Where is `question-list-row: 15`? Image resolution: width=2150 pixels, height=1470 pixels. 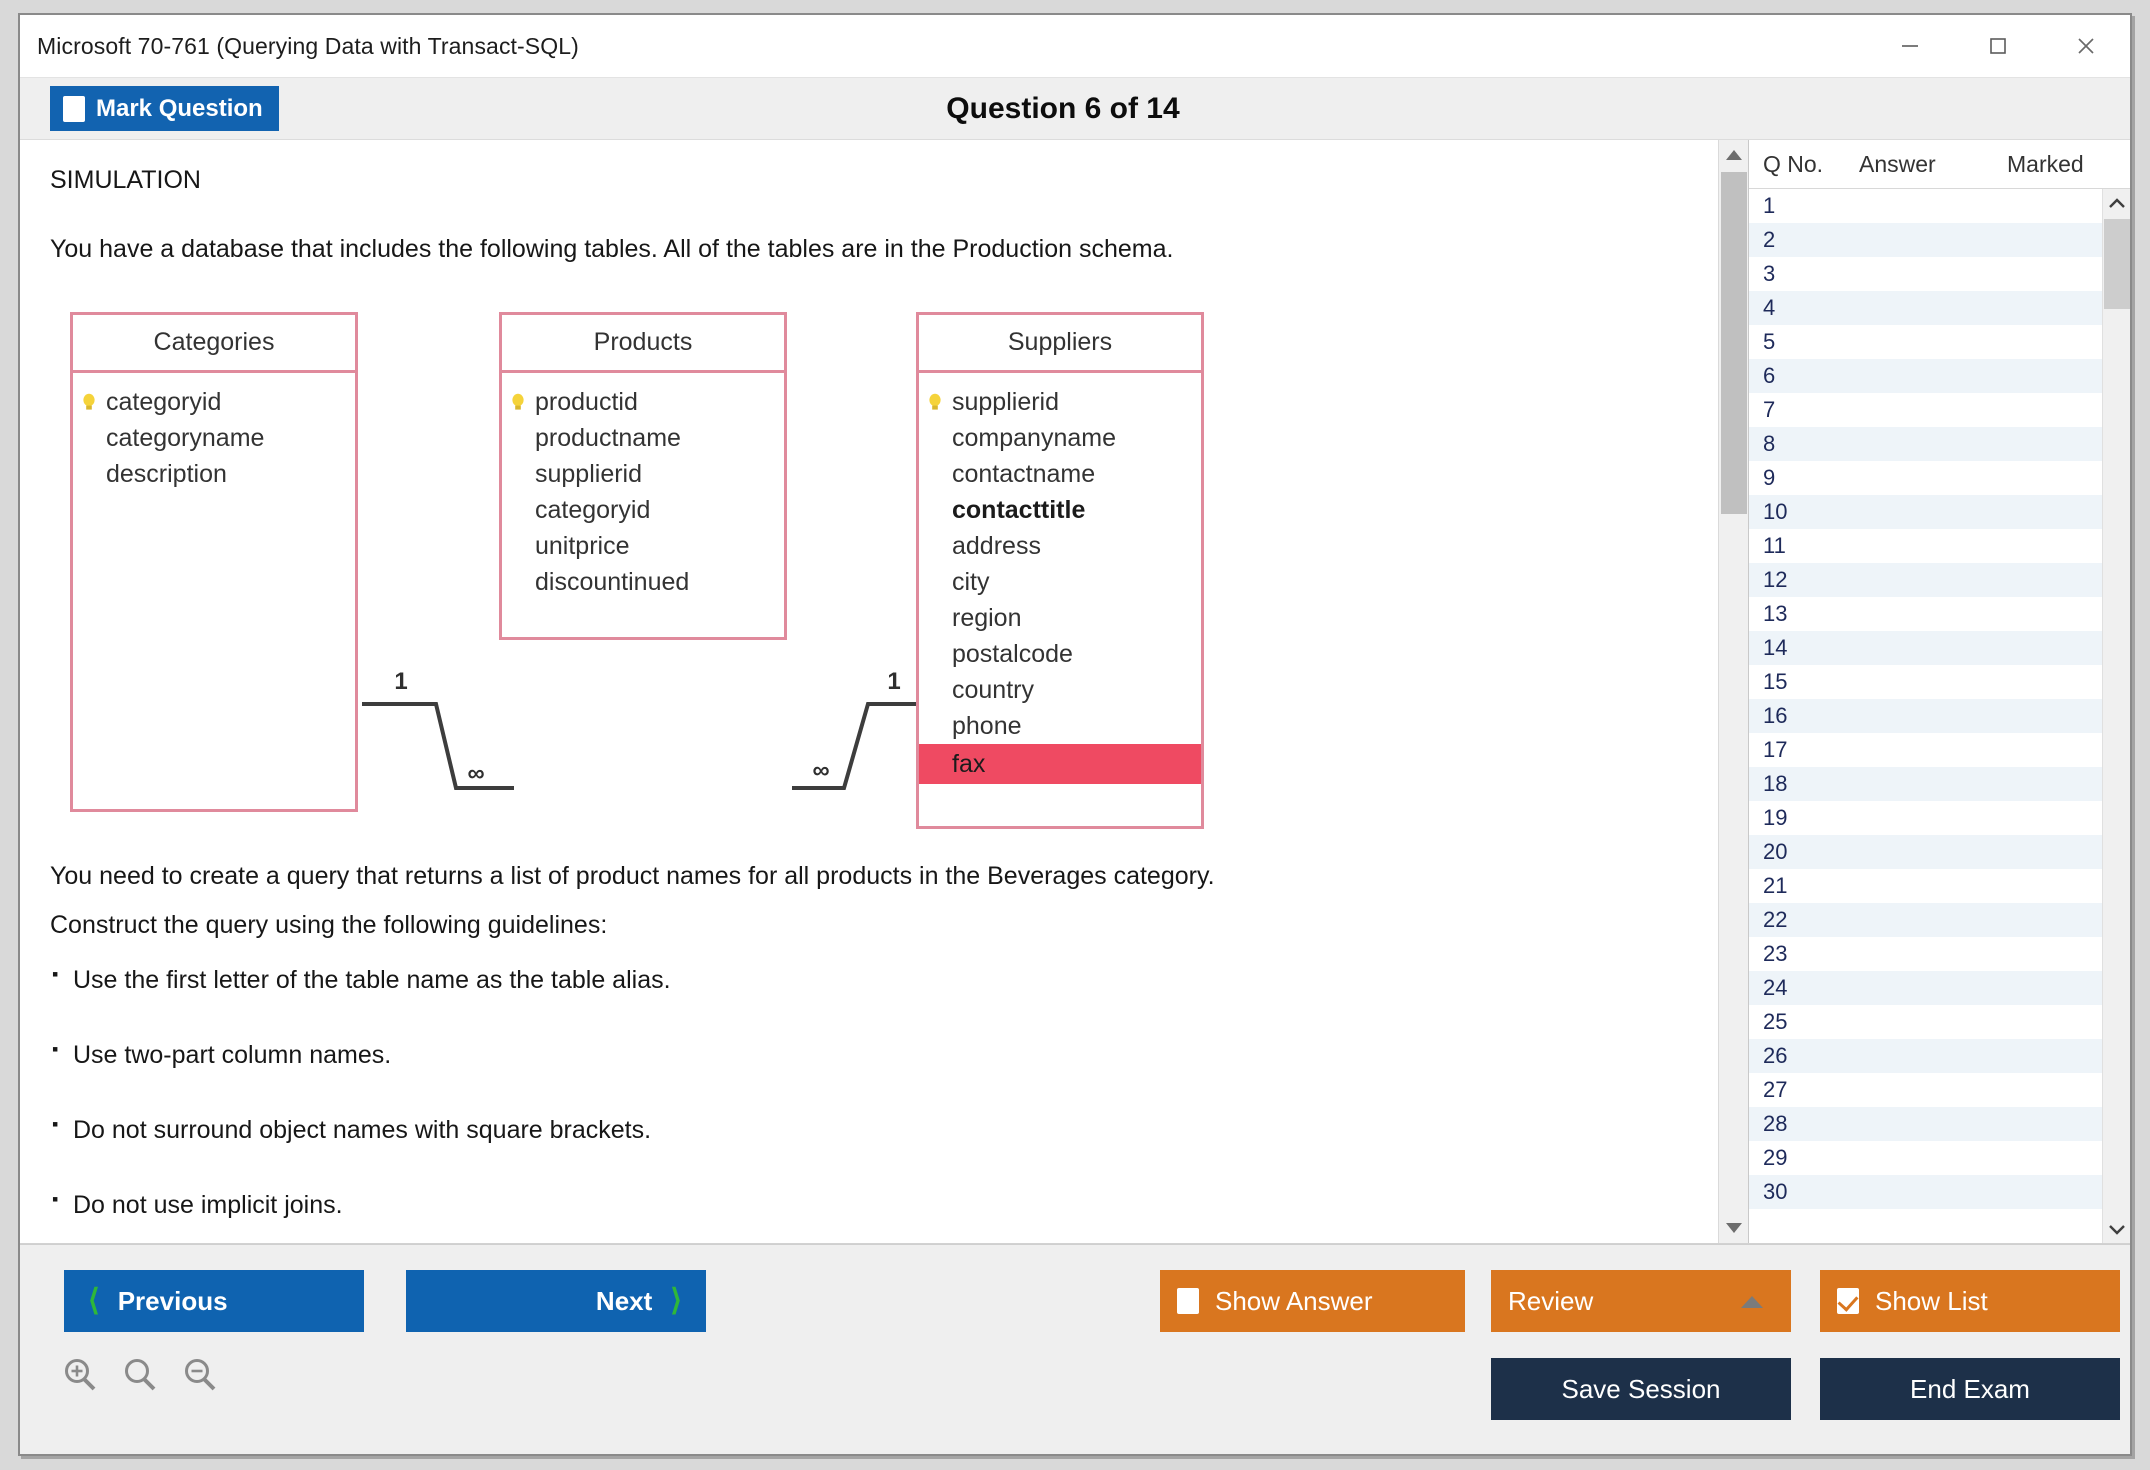 question-list-row: 15 is located at coordinates (1939, 682).